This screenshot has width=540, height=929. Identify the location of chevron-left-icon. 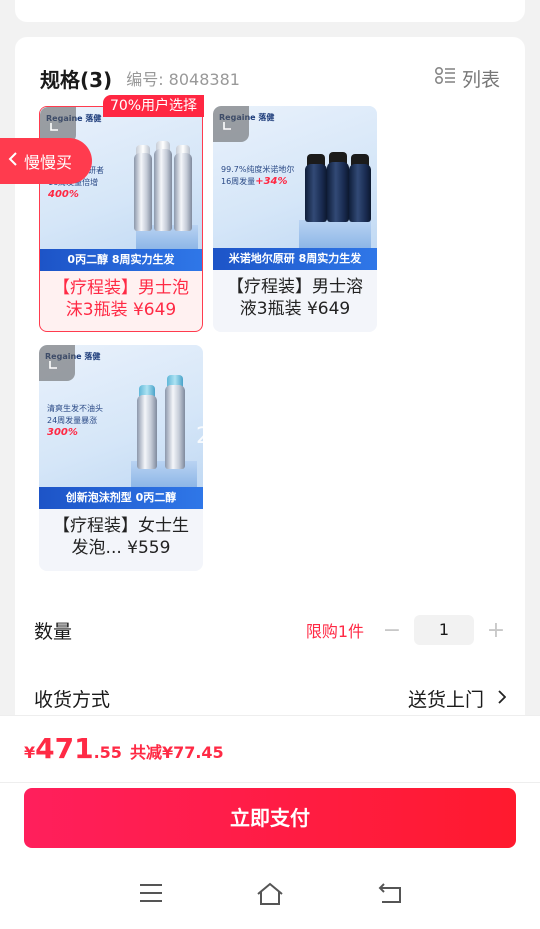
(16, 161).